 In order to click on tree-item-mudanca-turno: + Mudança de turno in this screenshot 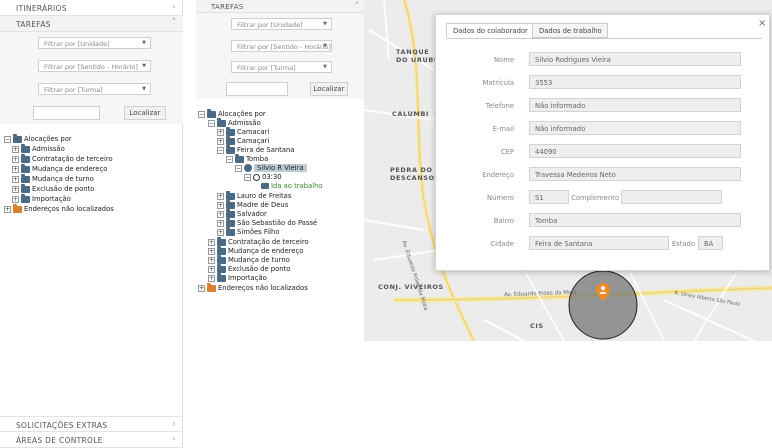, I will do `click(53, 178)`.